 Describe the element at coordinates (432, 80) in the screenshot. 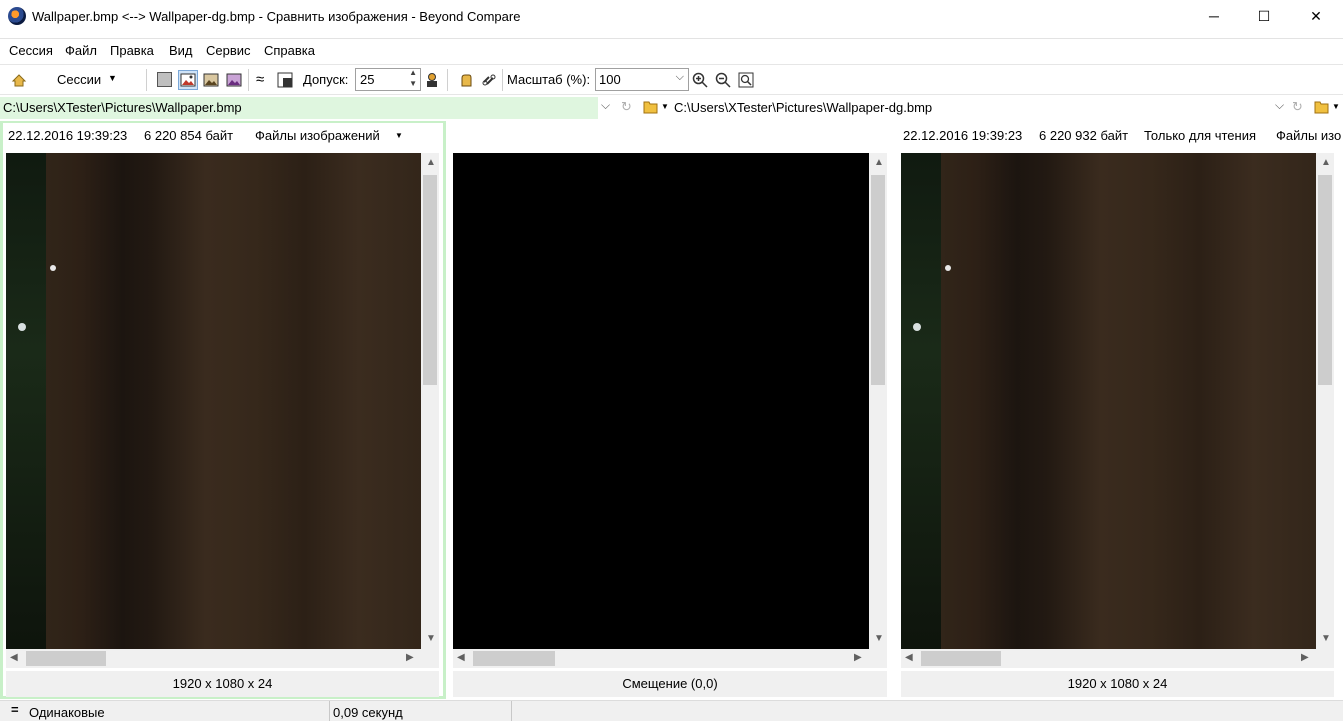

I see `person-icon` at that location.